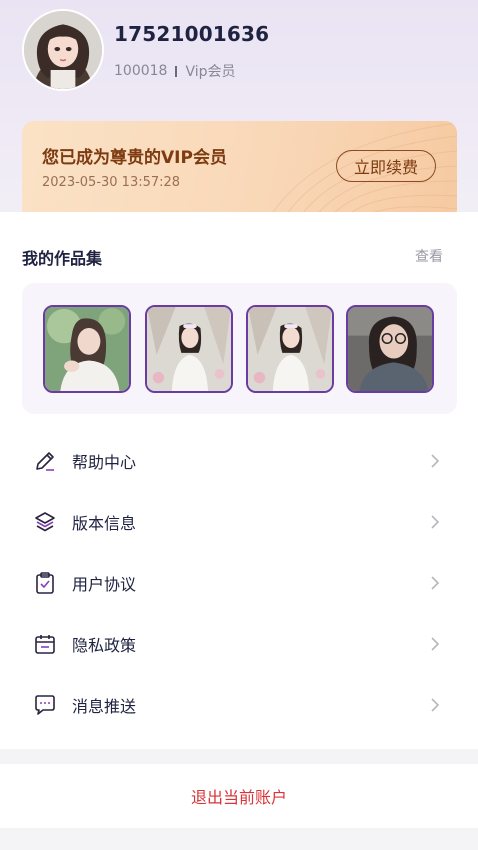  I want to click on menu-item-notifications: 消息推送, so click(239, 704).